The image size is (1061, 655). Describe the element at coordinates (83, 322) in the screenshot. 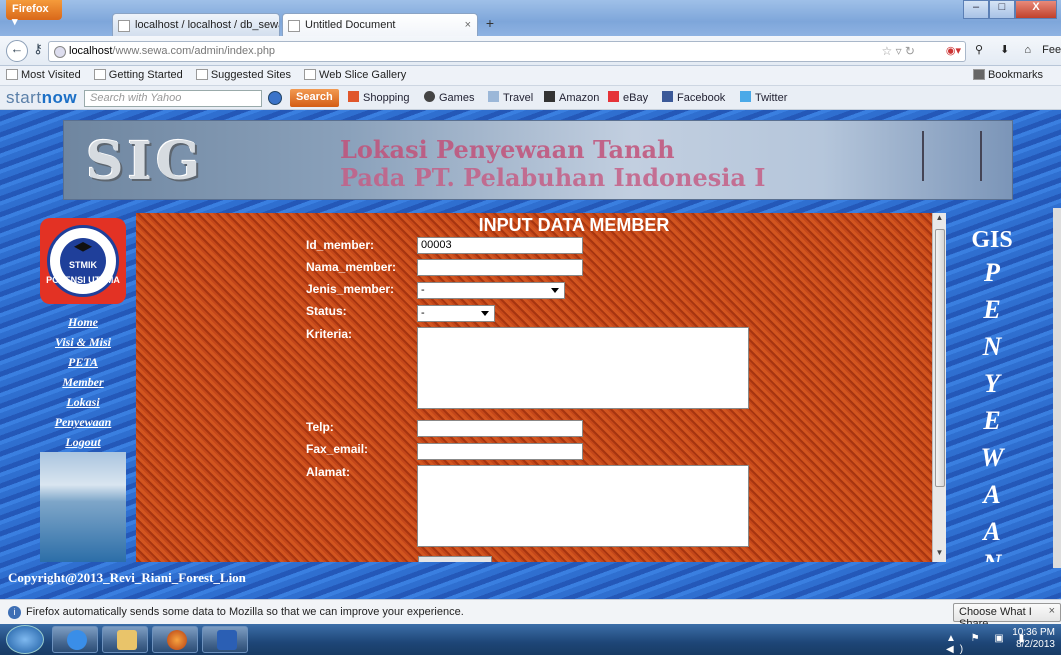

I see `menu-home: Home` at that location.